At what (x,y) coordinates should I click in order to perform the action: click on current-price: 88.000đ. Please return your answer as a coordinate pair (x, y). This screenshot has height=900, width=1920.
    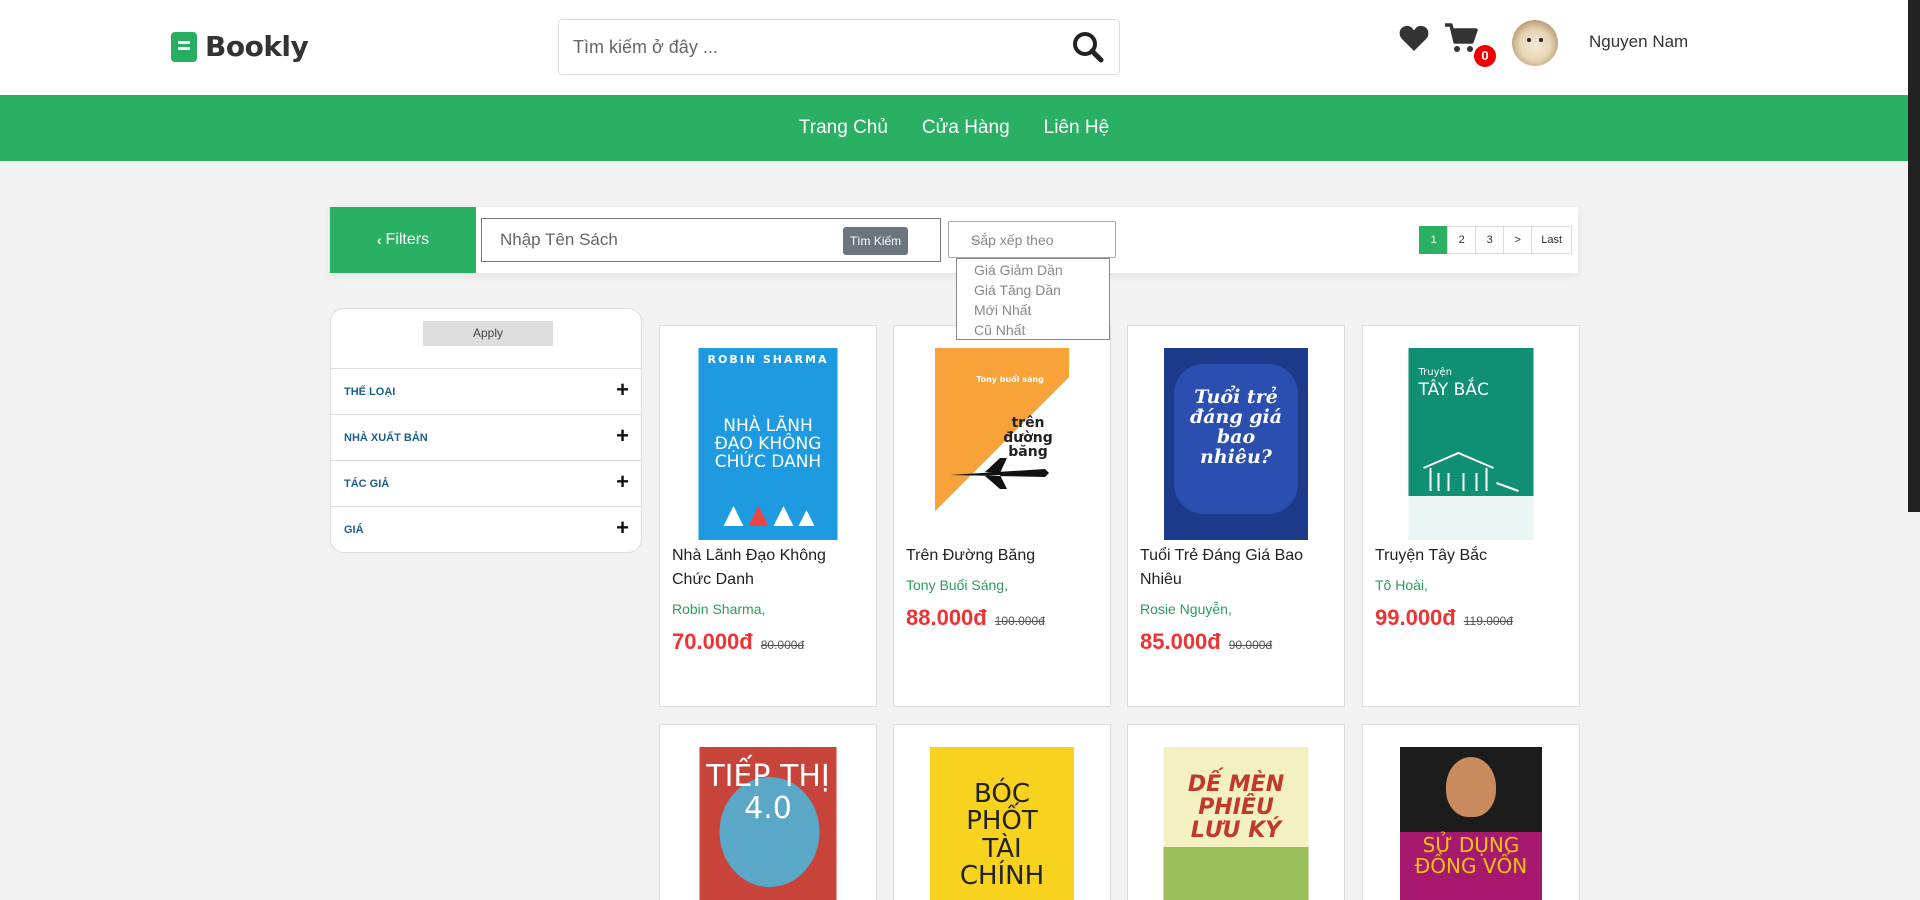
    Looking at the image, I should click on (946, 617).